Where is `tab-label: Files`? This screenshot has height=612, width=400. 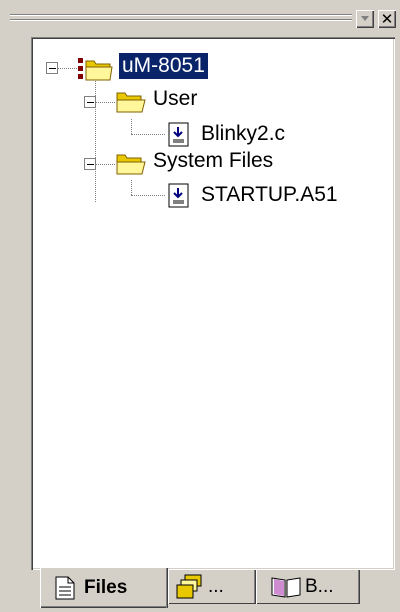 tab-label: Files is located at coordinates (106, 587).